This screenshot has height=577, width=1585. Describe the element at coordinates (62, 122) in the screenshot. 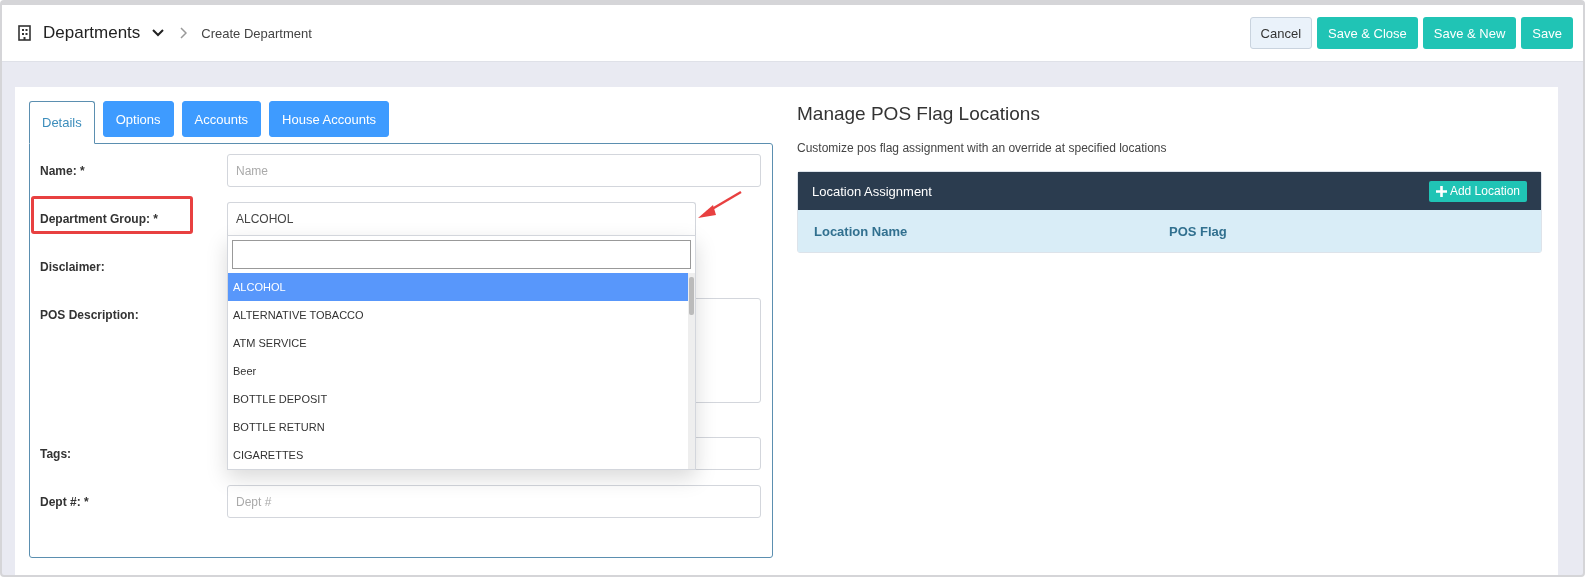

I see `tab: Details` at that location.